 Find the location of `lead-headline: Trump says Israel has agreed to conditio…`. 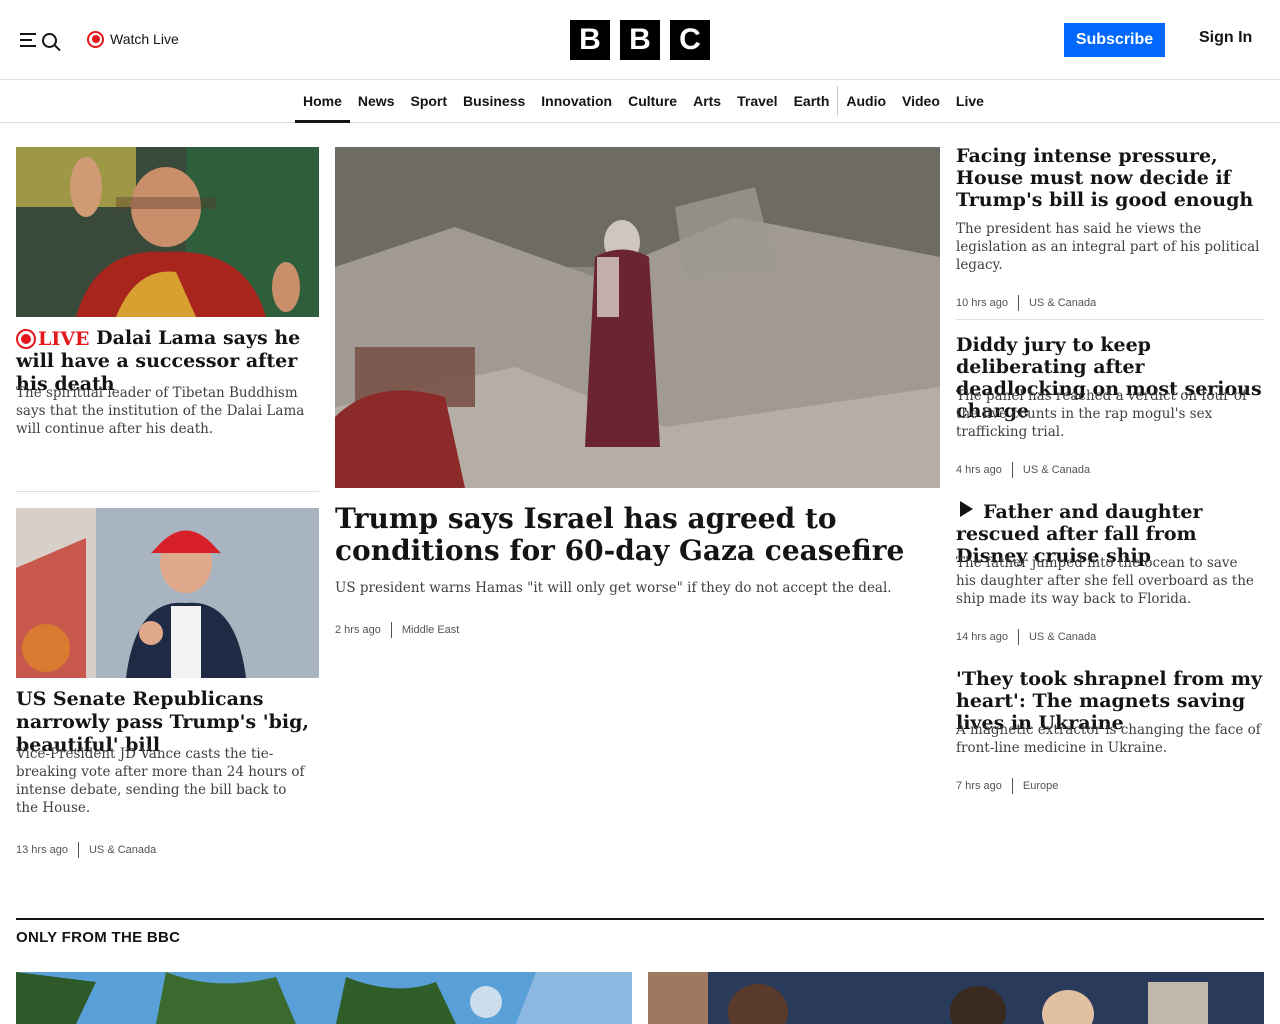

lead-headline: Trump says Israel has agreed to conditio… is located at coordinates (640, 535).